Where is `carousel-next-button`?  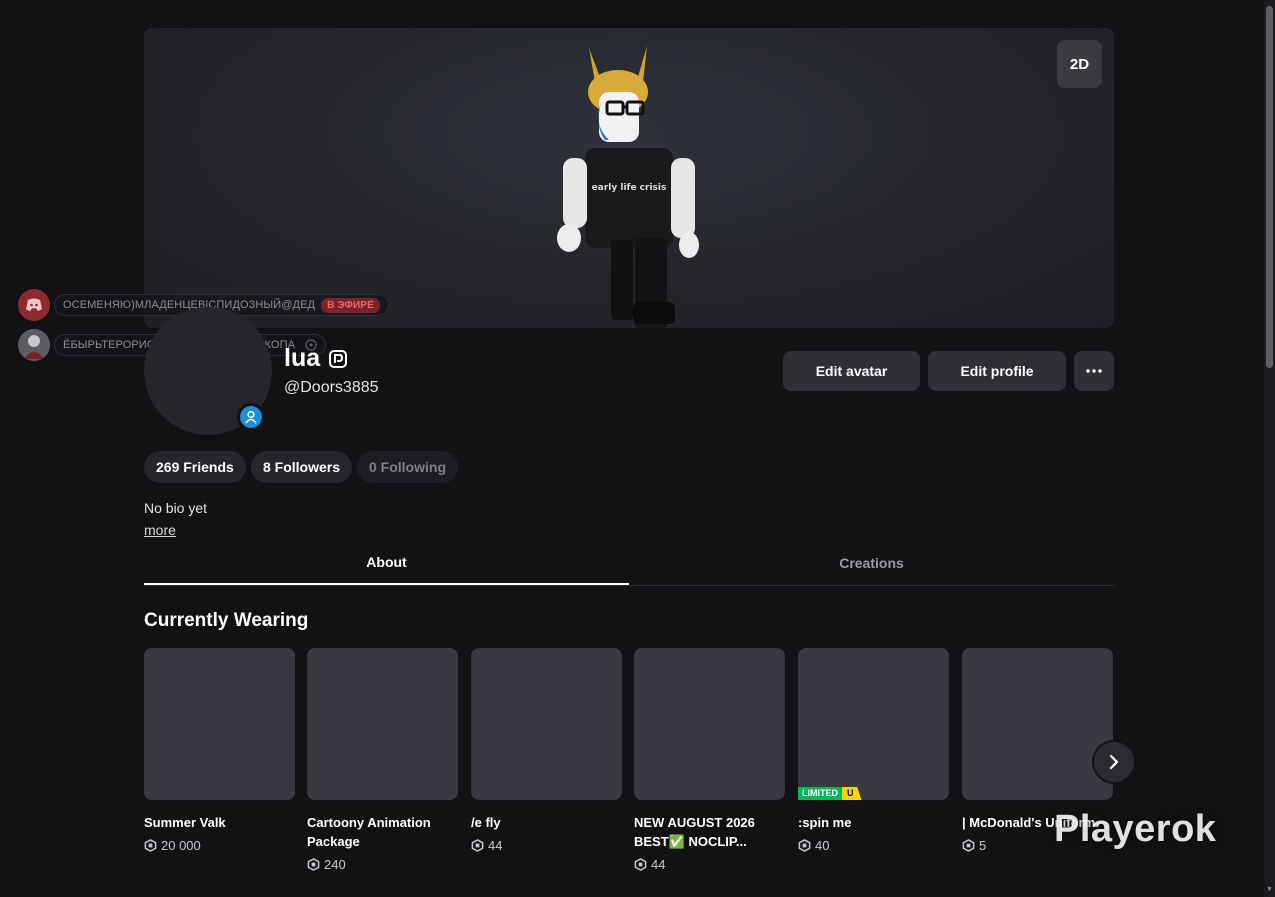 carousel-next-button is located at coordinates (1114, 762).